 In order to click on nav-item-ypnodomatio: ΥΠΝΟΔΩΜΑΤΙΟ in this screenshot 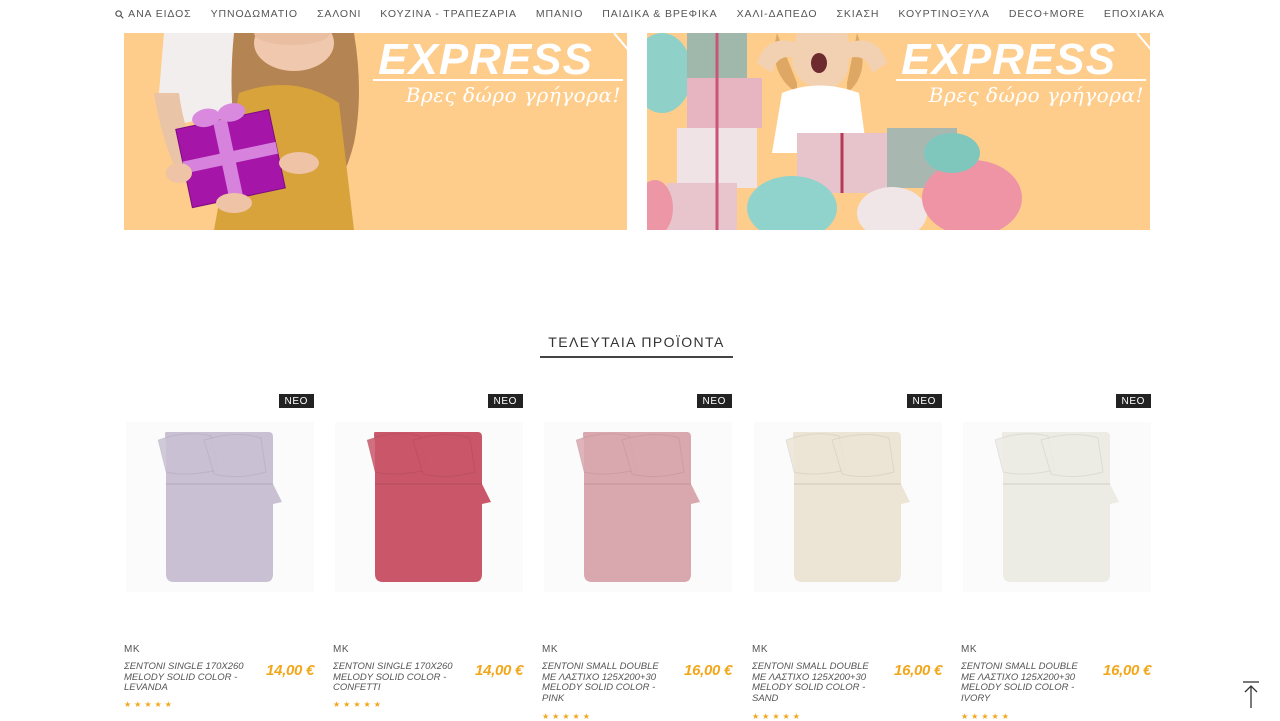, I will do `click(254, 14)`.